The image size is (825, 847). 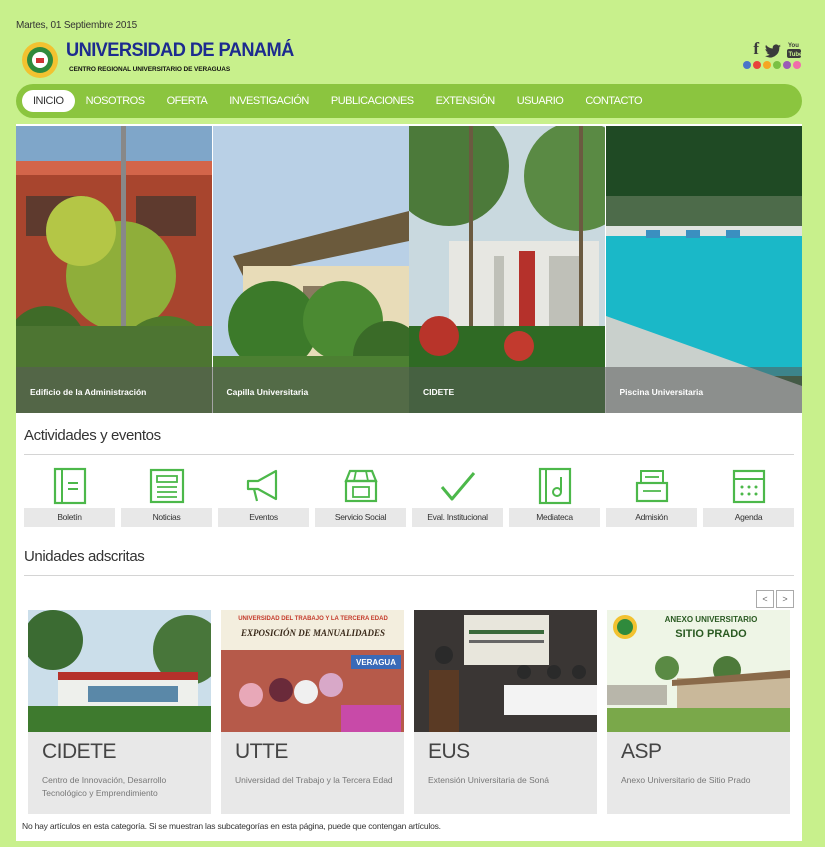 I want to click on activity-inbox: Admisión, so click(x=651, y=497).